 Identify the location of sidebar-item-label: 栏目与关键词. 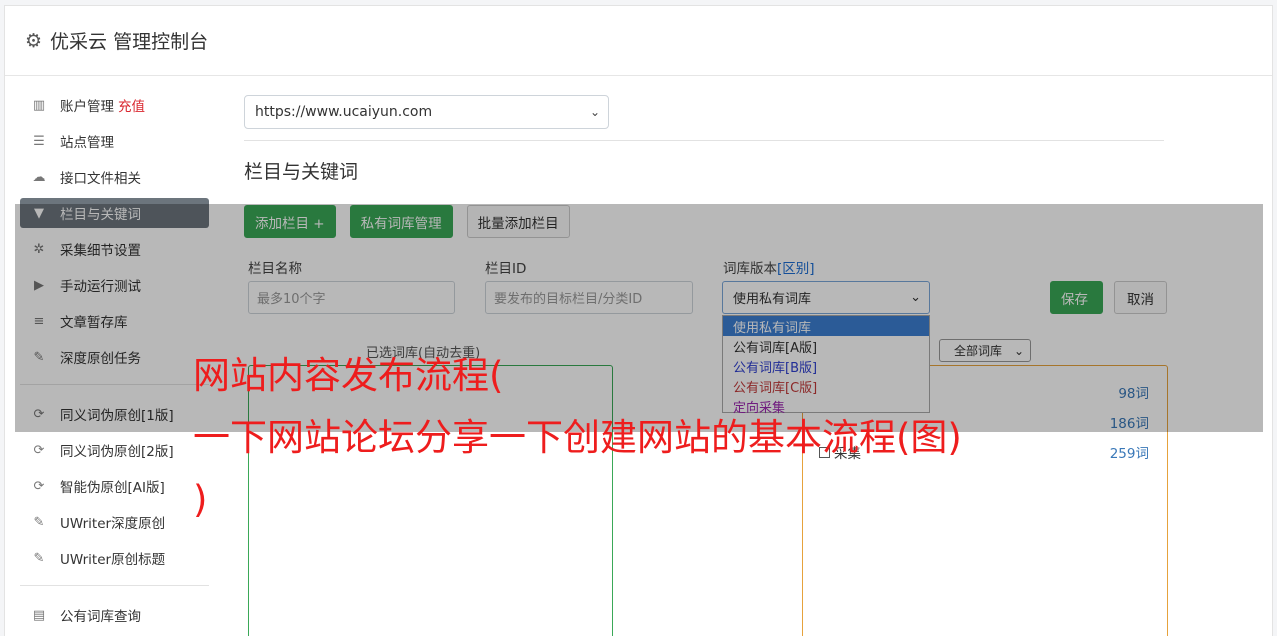
(100, 215).